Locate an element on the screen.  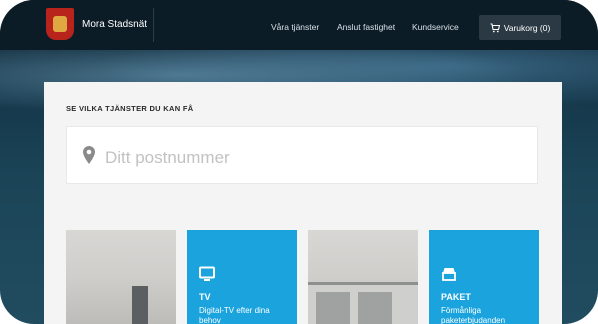
cart-label: Varukorg (0) is located at coordinates (527, 27).